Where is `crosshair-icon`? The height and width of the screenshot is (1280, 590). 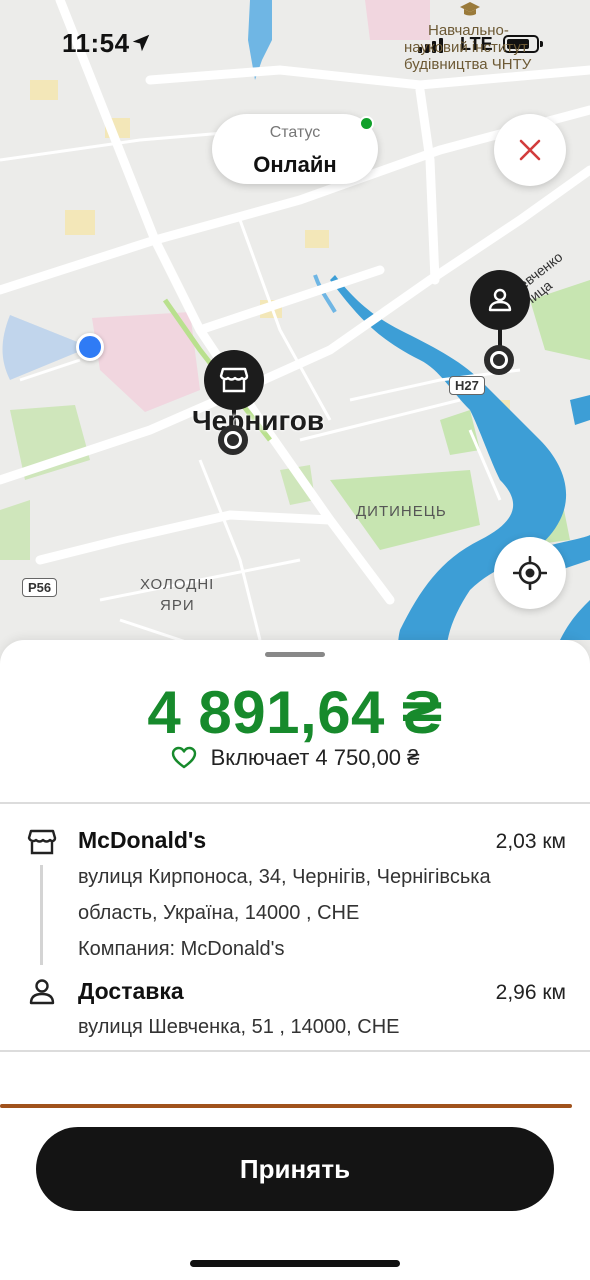 crosshair-icon is located at coordinates (530, 573).